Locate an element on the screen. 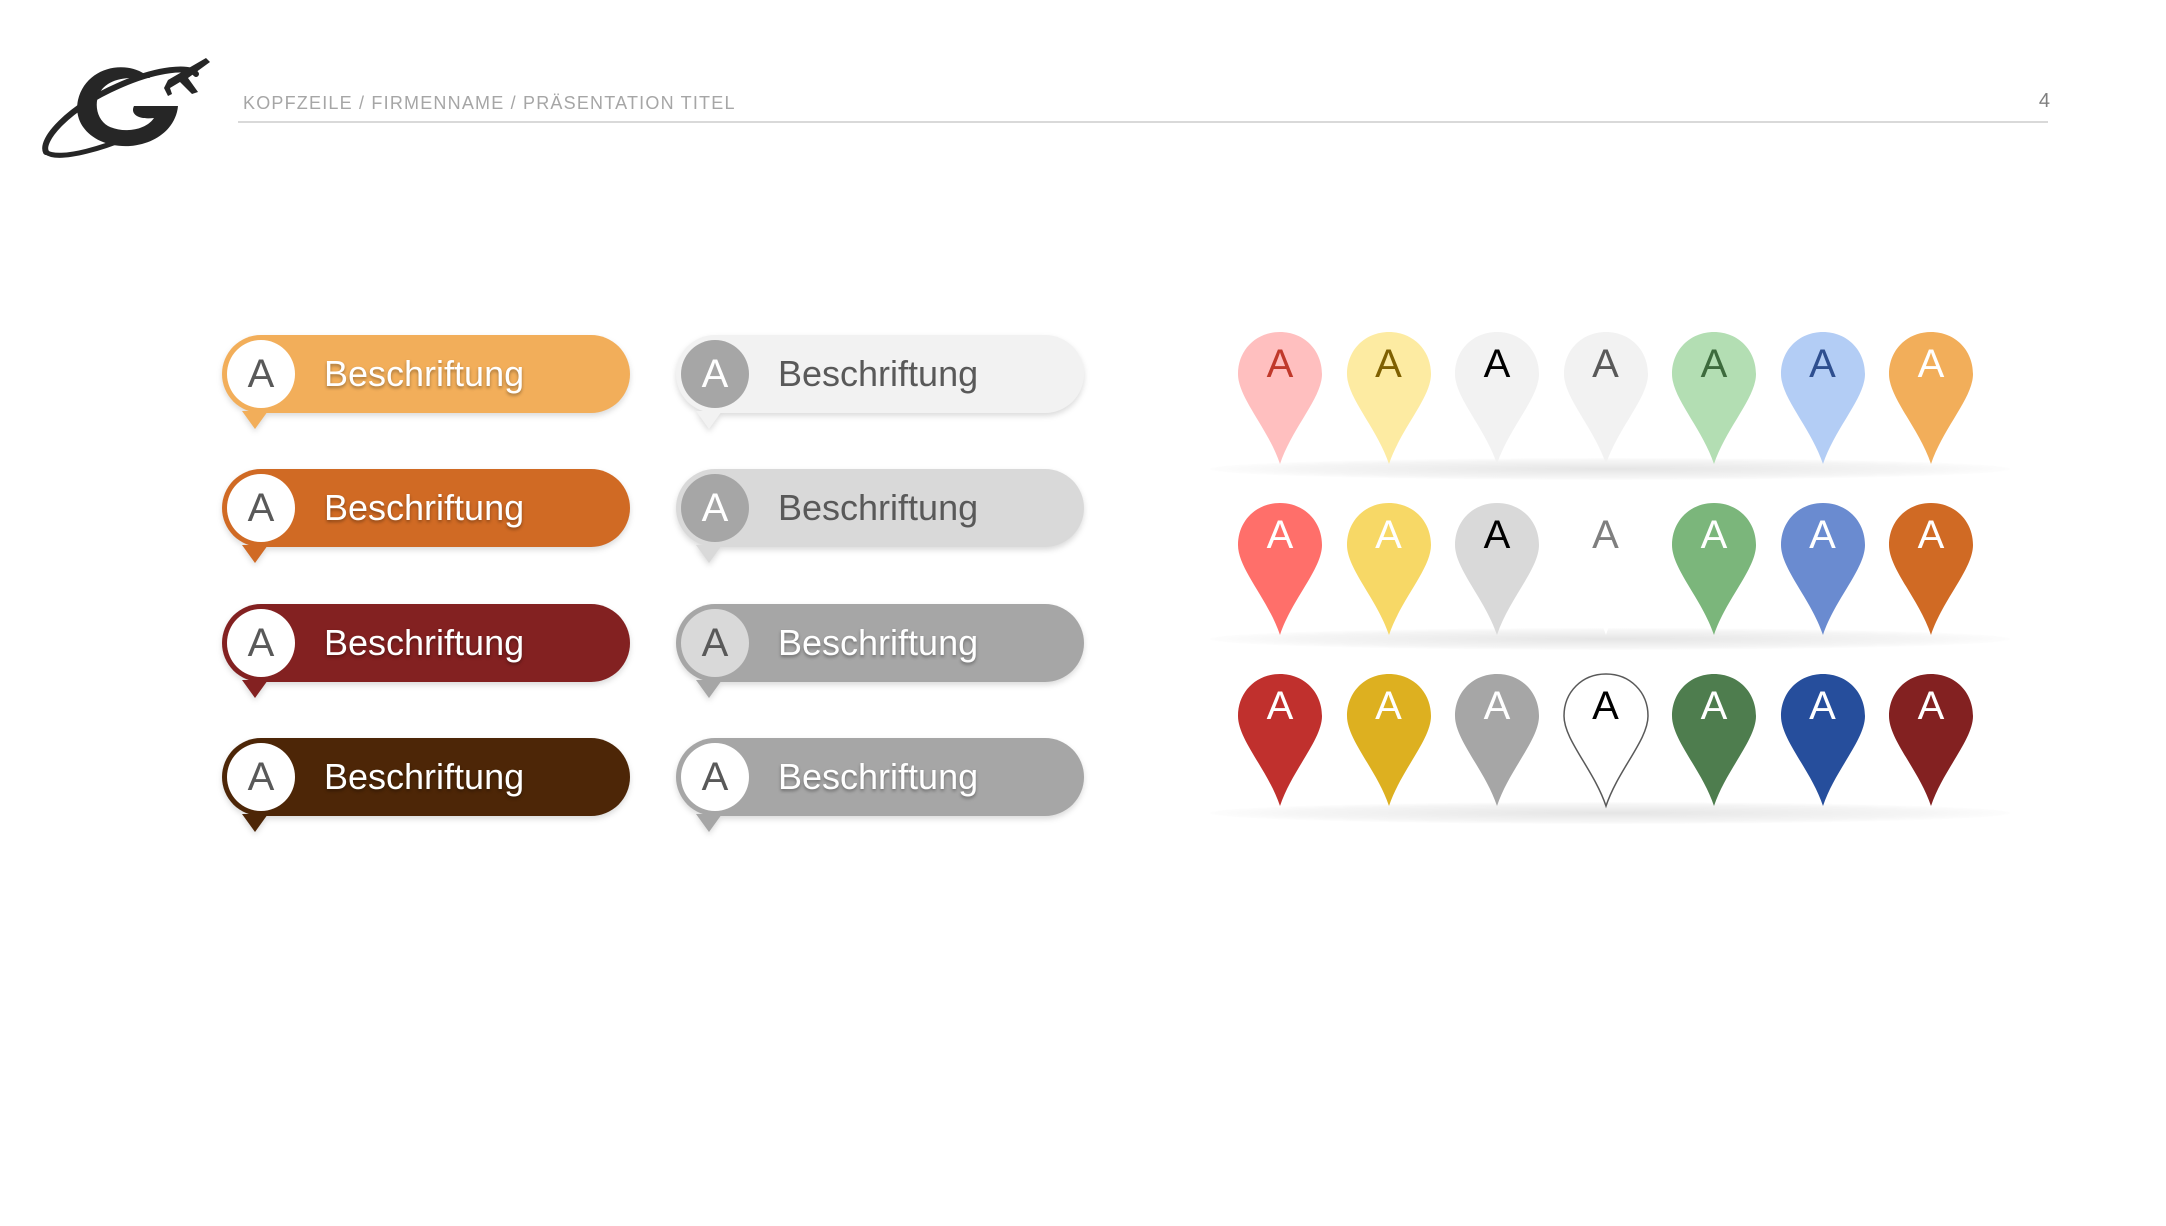 This screenshot has height=1226, width=2166. airplane-orbit-logo is located at coordinates (126, 108).